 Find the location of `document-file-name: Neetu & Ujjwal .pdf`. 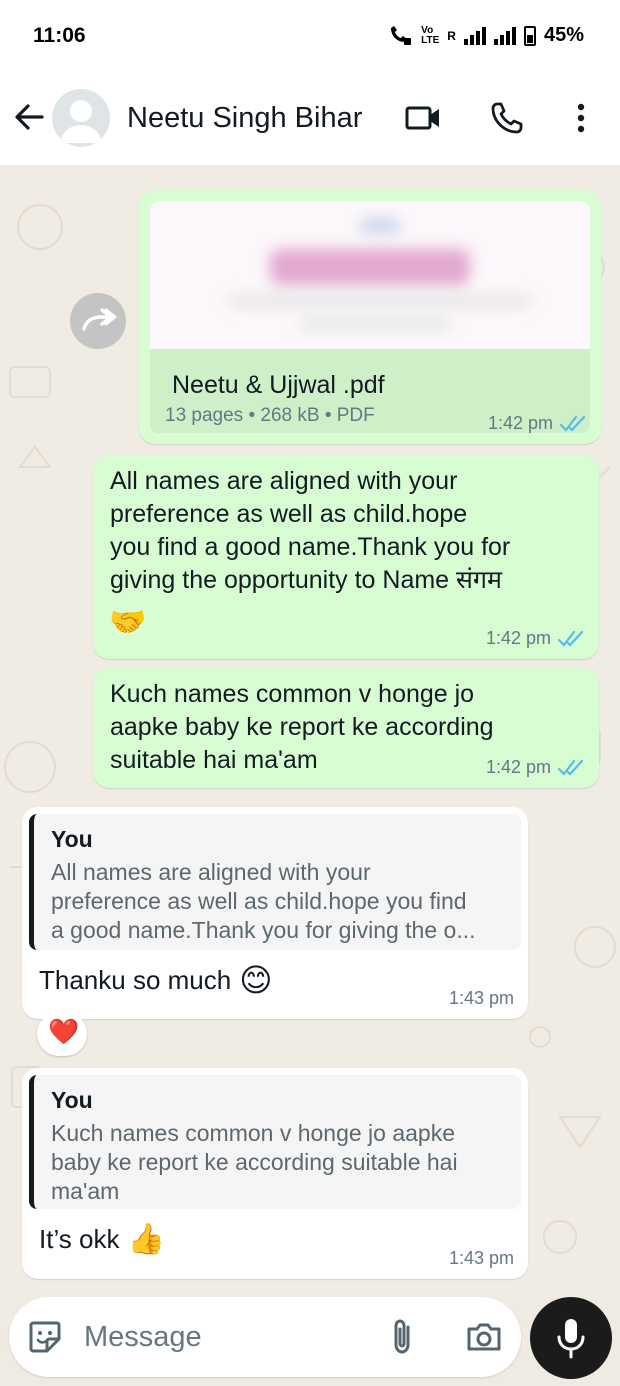

document-file-name: Neetu & Ujjwal .pdf is located at coordinates (278, 385).